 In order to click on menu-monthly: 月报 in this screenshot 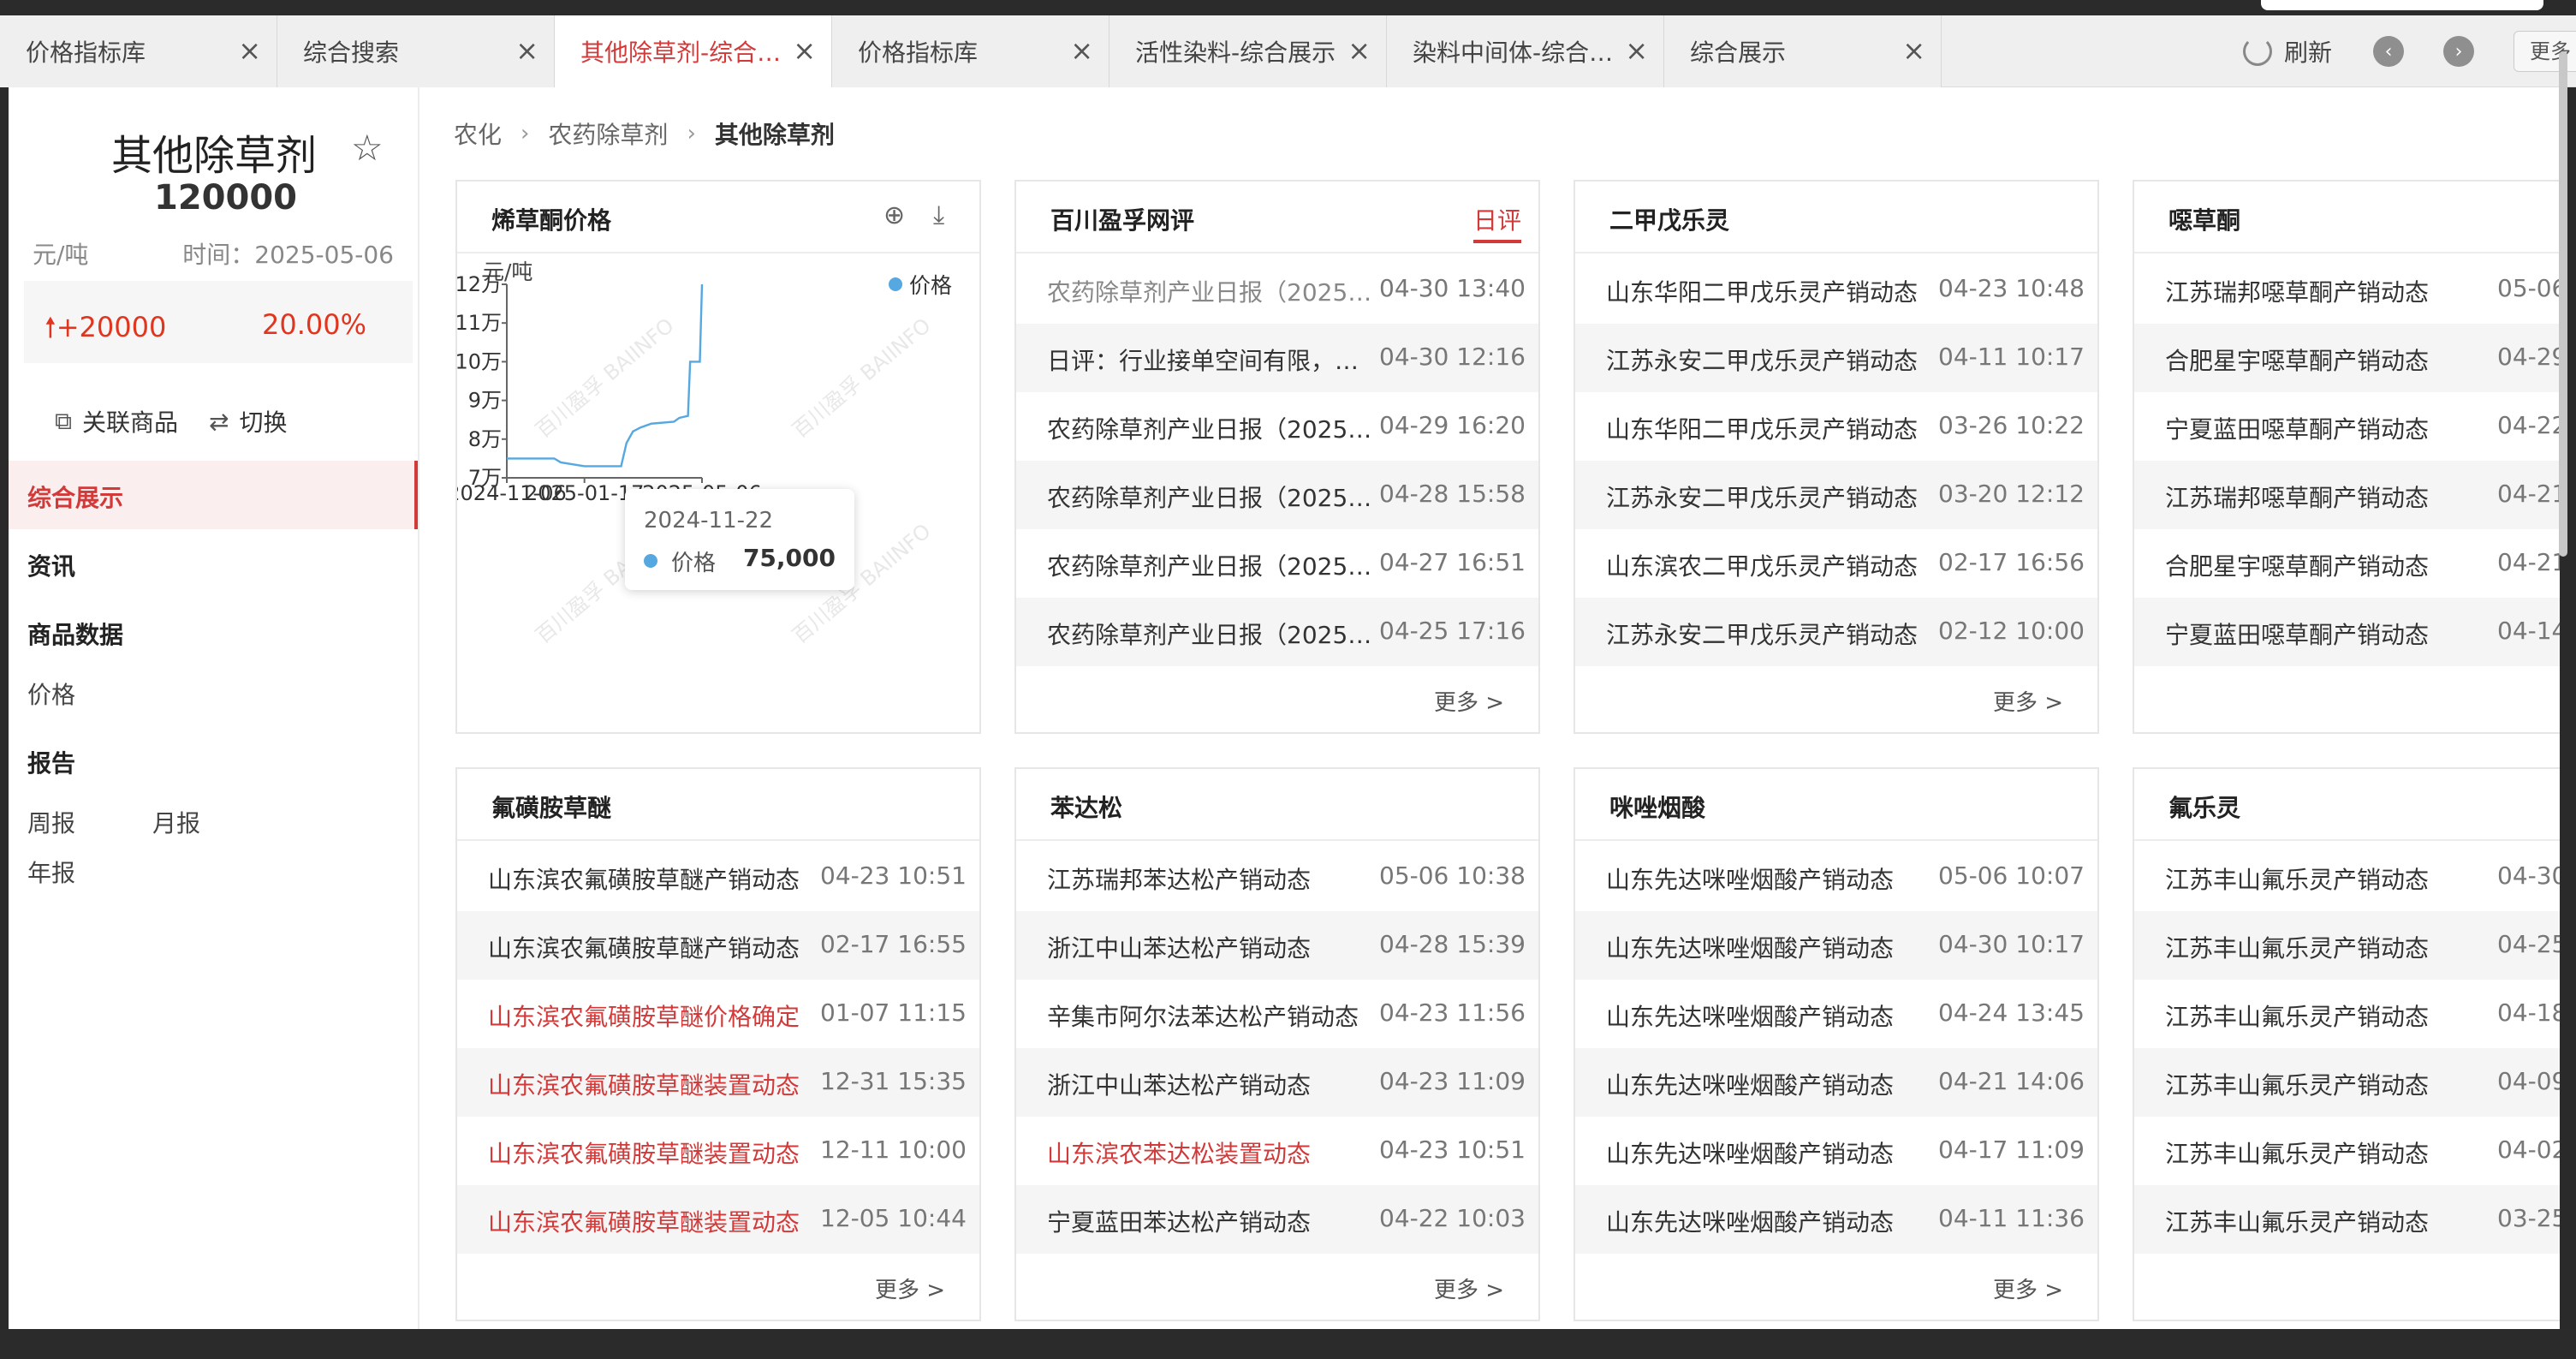, I will do `click(176, 822)`.